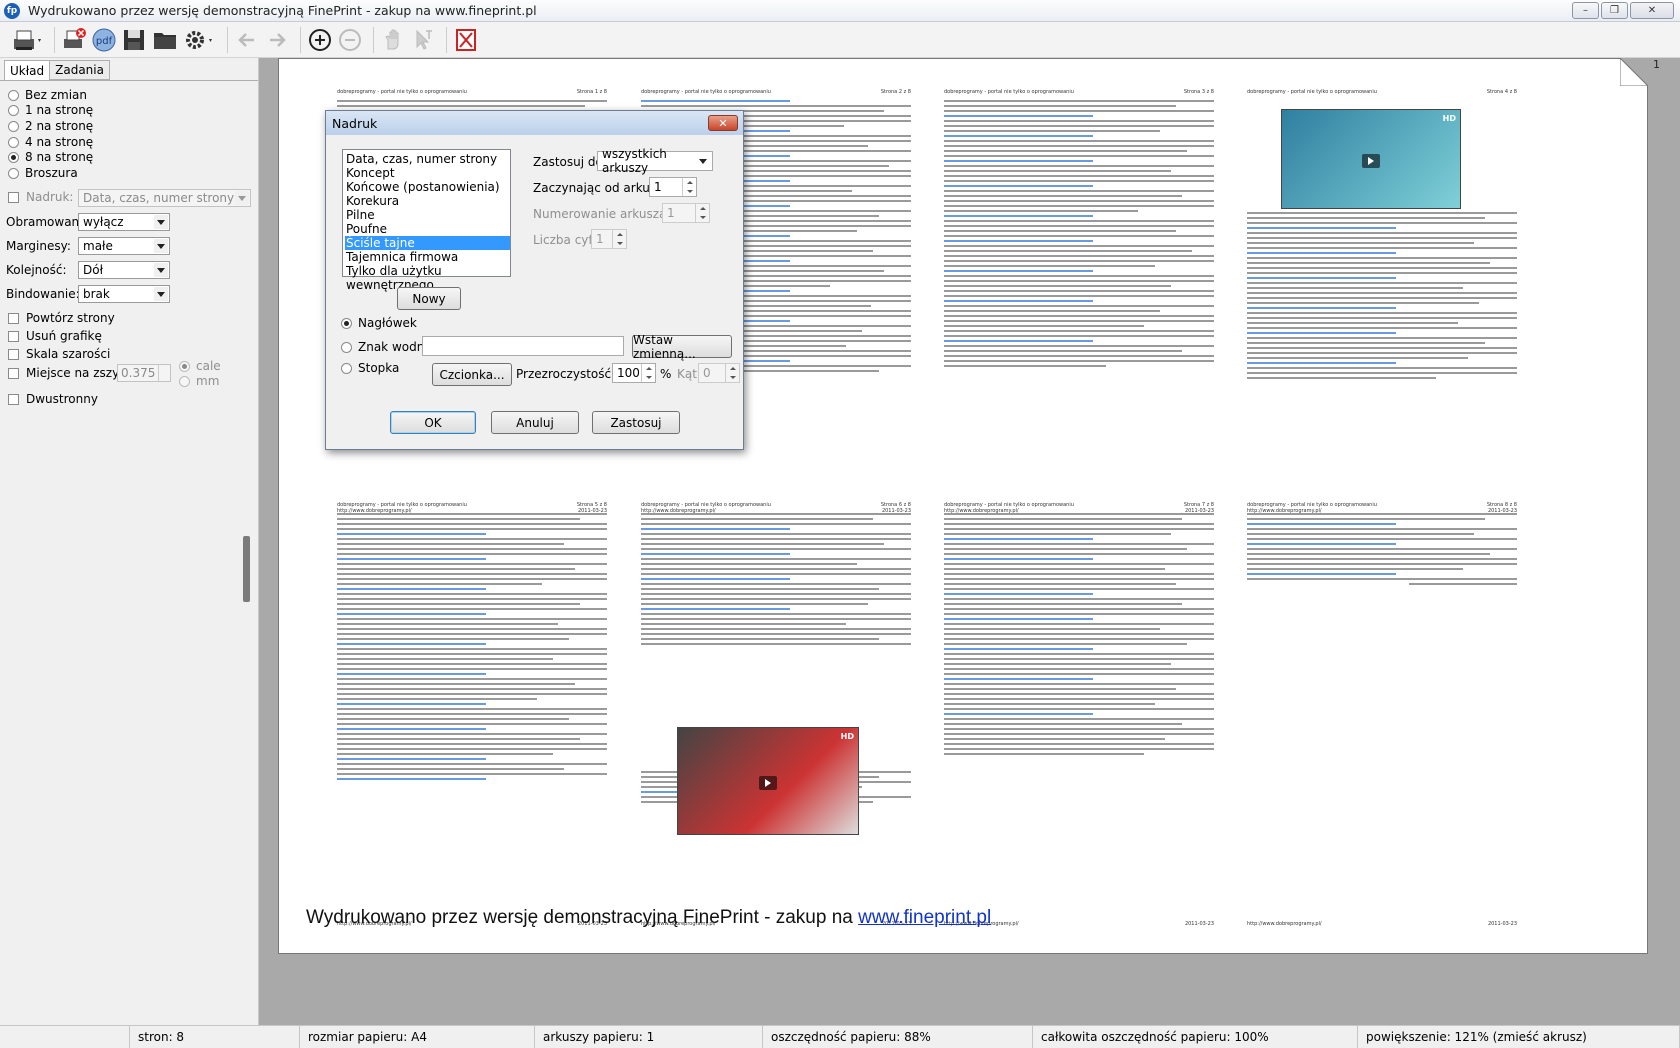 The image size is (1680, 1048). I want to click on dwustronny-row: Dwustronny, so click(53, 399).